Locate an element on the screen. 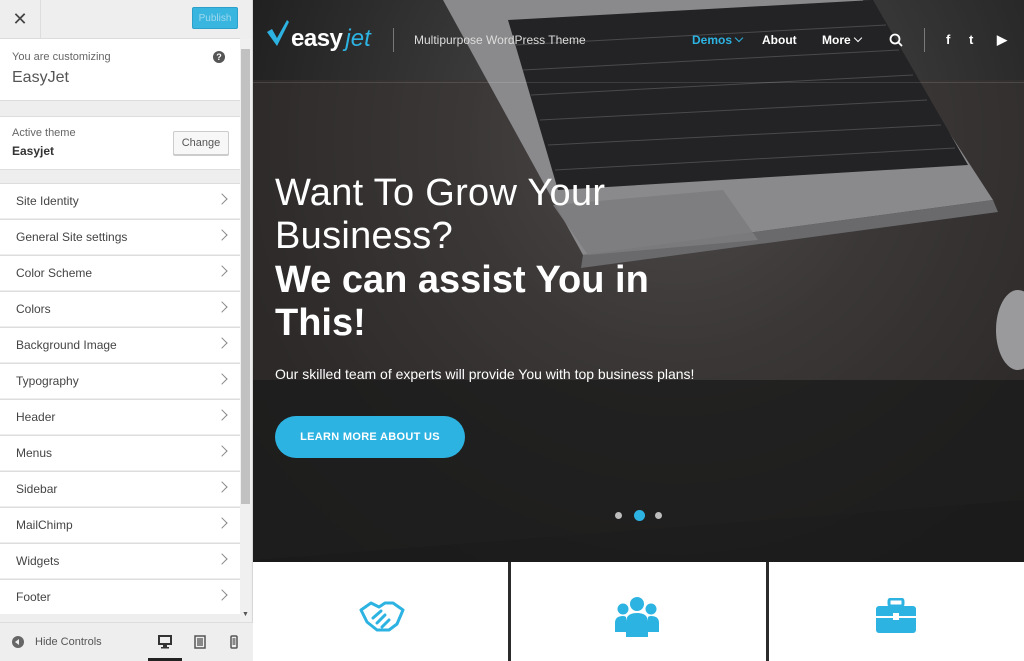  logo-divider is located at coordinates (393, 40).